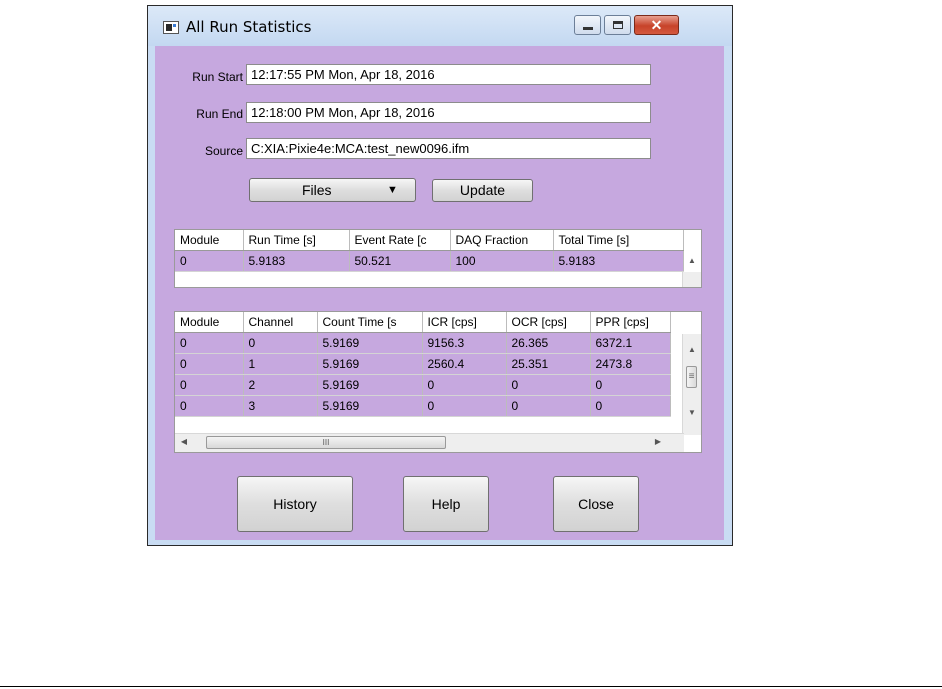 This screenshot has height=689, width=942. Describe the element at coordinates (448, 112) in the screenshot. I see `run-end-field: 12:18:00 PM Mon, Apr 18, 2016` at that location.